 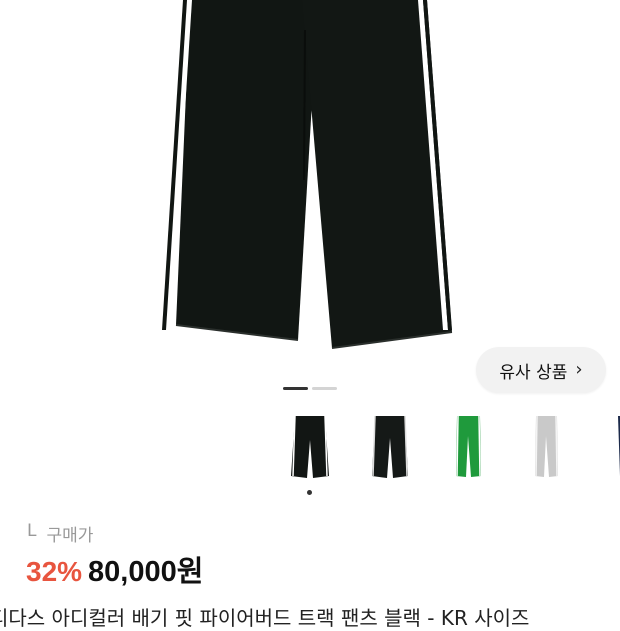 What do you see at coordinates (324, 388) in the screenshot?
I see `pager-indicator-inactive` at bounding box center [324, 388].